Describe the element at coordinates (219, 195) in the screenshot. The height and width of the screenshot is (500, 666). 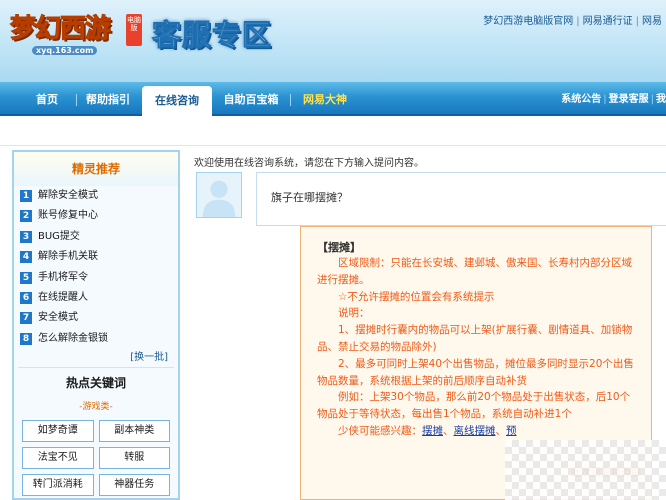
I see `user-avatar-icon` at that location.